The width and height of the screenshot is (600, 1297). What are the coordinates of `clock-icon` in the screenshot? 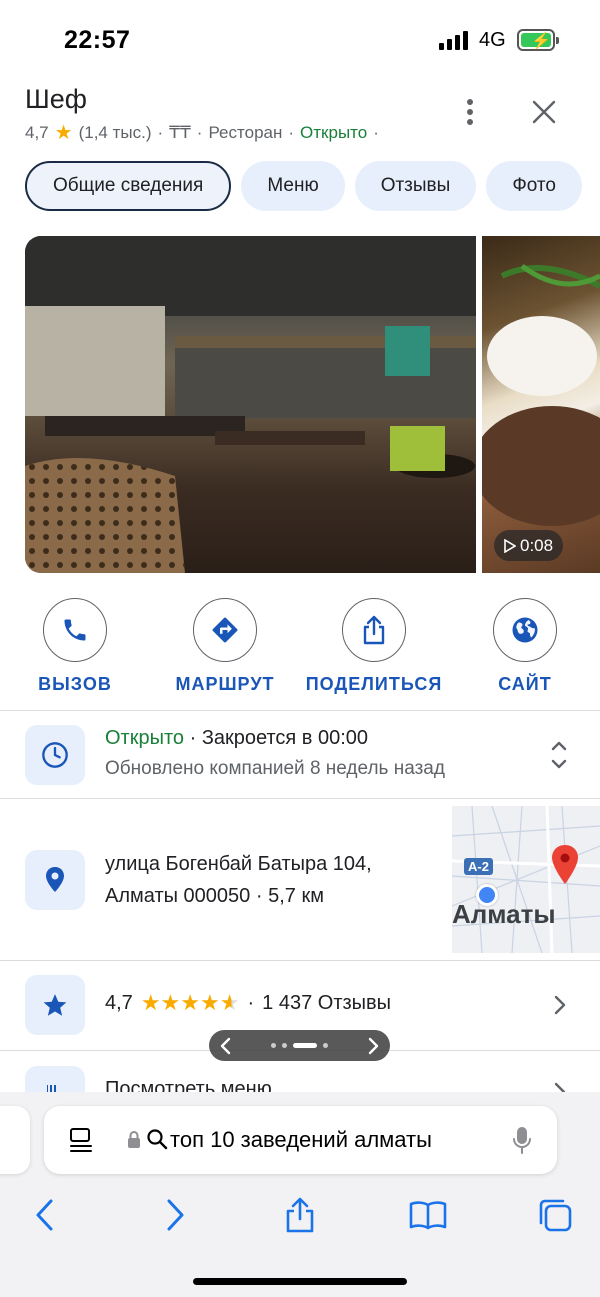 It's located at (55, 755).